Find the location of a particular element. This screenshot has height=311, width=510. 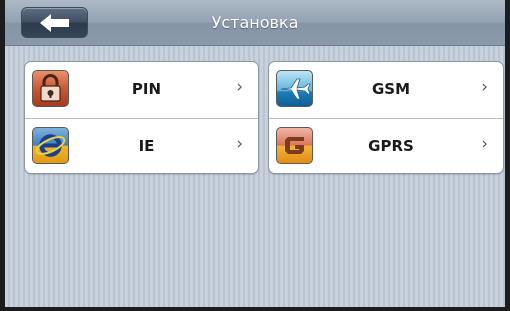

menu-item-gprs: GPRS › is located at coordinates (386, 145).